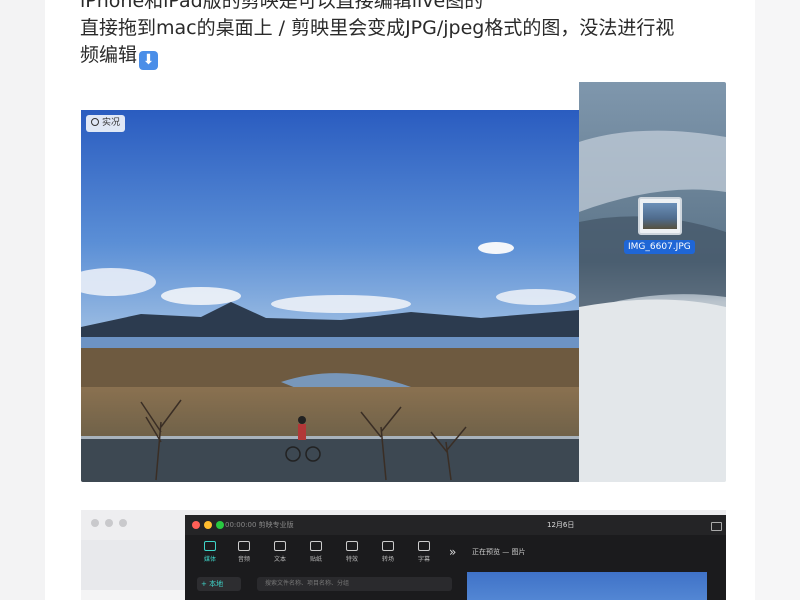 The width and height of the screenshot is (800, 600). I want to click on minimize-icon, so click(208, 525).